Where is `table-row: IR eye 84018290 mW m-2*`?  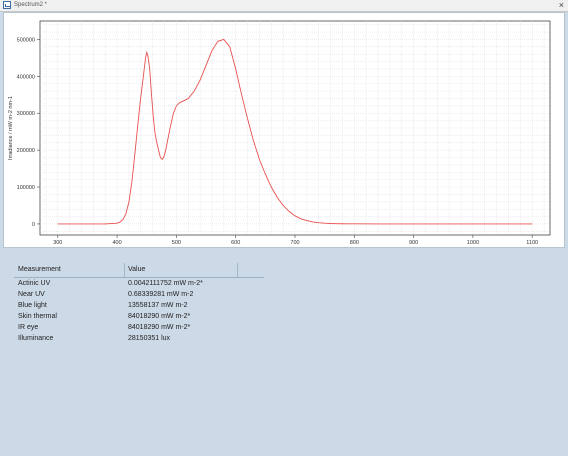
table-row: IR eye 84018290 mW m-2* is located at coordinates (139, 327).